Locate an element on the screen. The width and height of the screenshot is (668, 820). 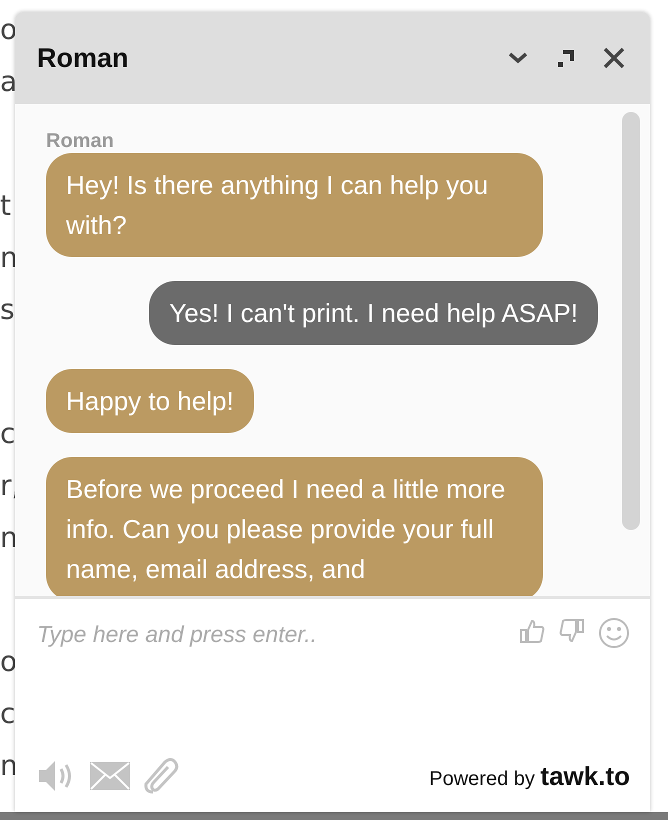
thumbs-down-icon is located at coordinates (572, 631).